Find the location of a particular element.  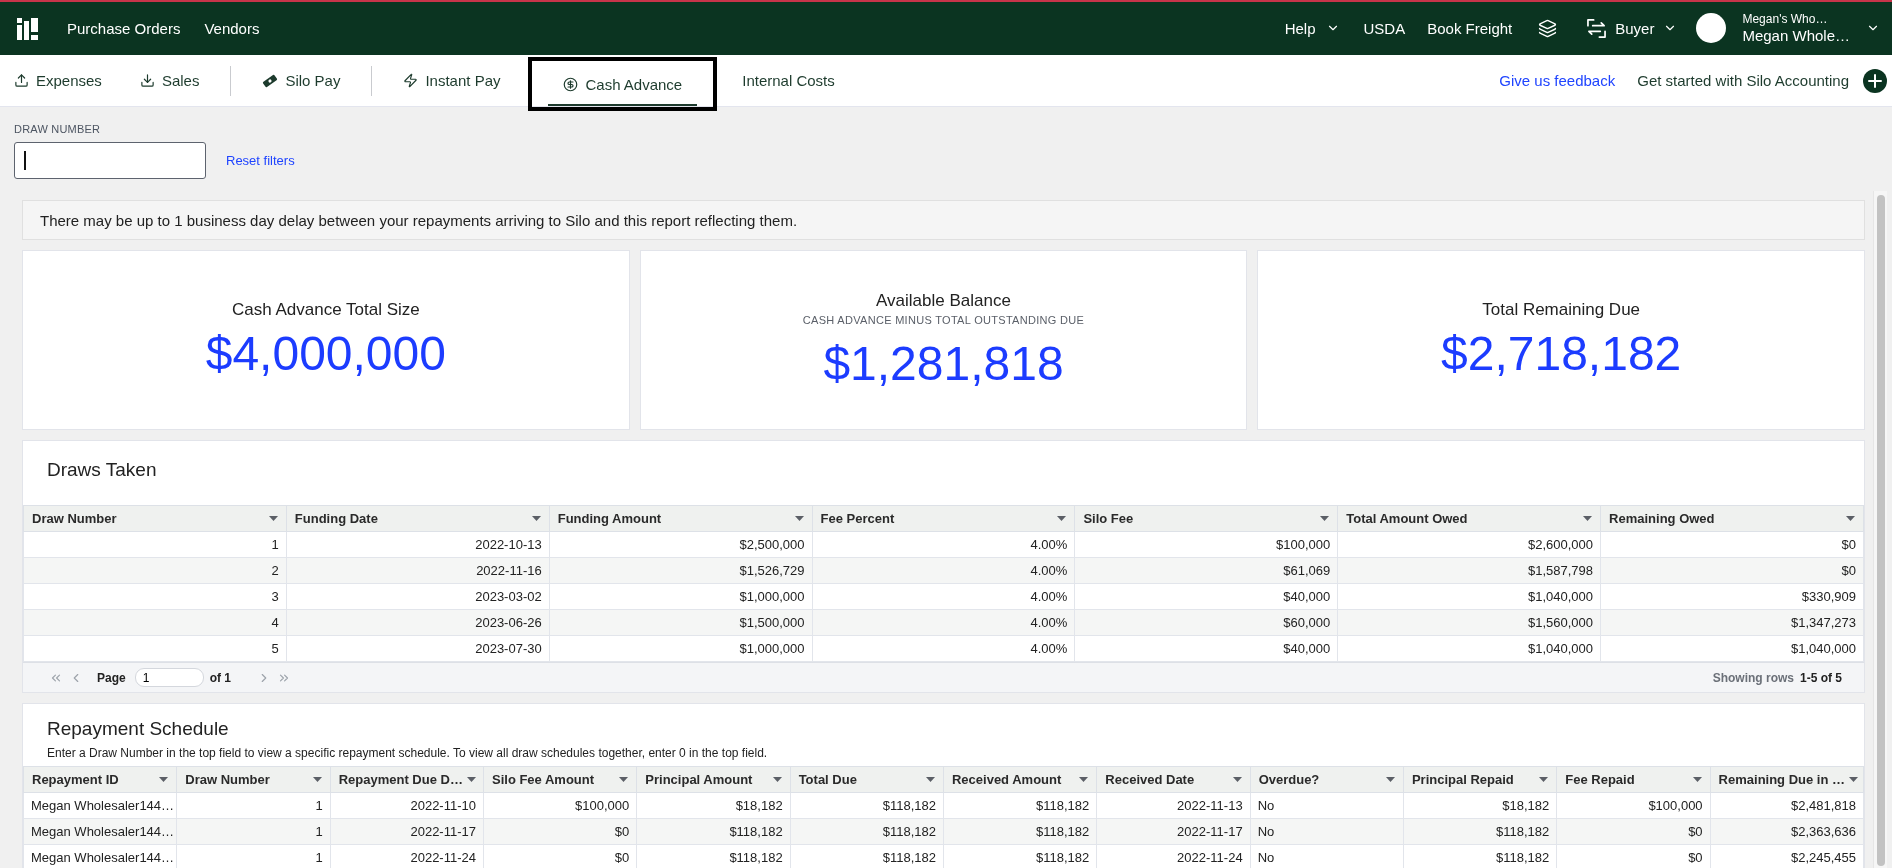

metric-value: $2,718,182 is located at coordinates (1561, 354).